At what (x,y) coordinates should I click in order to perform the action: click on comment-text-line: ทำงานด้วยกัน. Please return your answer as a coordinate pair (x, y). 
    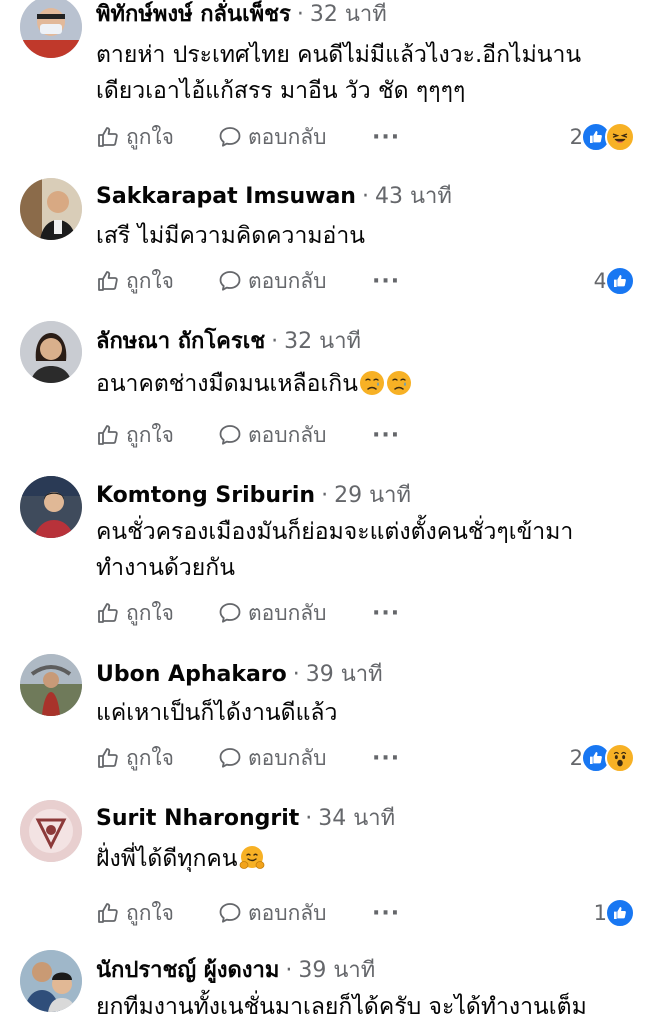
    Looking at the image, I should click on (165, 568).